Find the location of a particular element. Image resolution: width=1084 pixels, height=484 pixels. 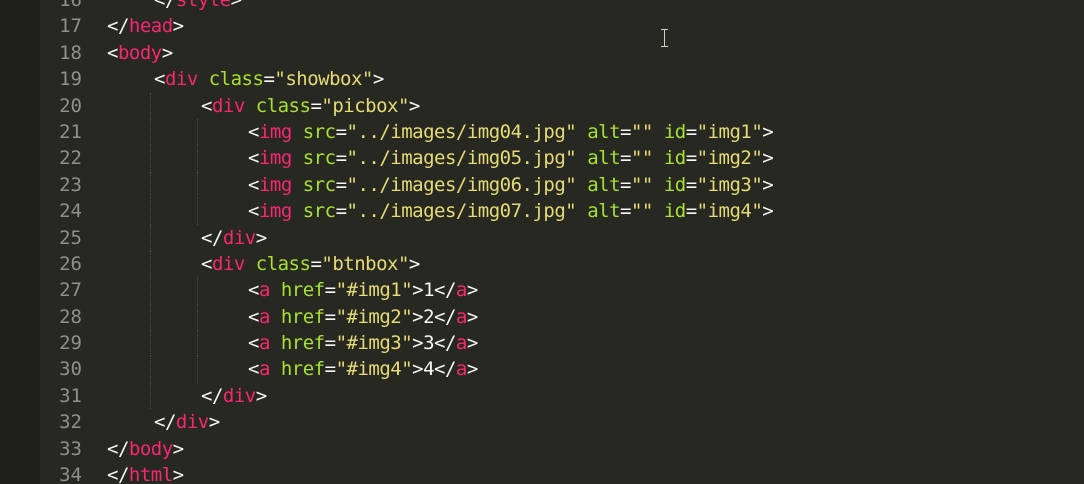

code-token: "img2" is located at coordinates (729, 158).